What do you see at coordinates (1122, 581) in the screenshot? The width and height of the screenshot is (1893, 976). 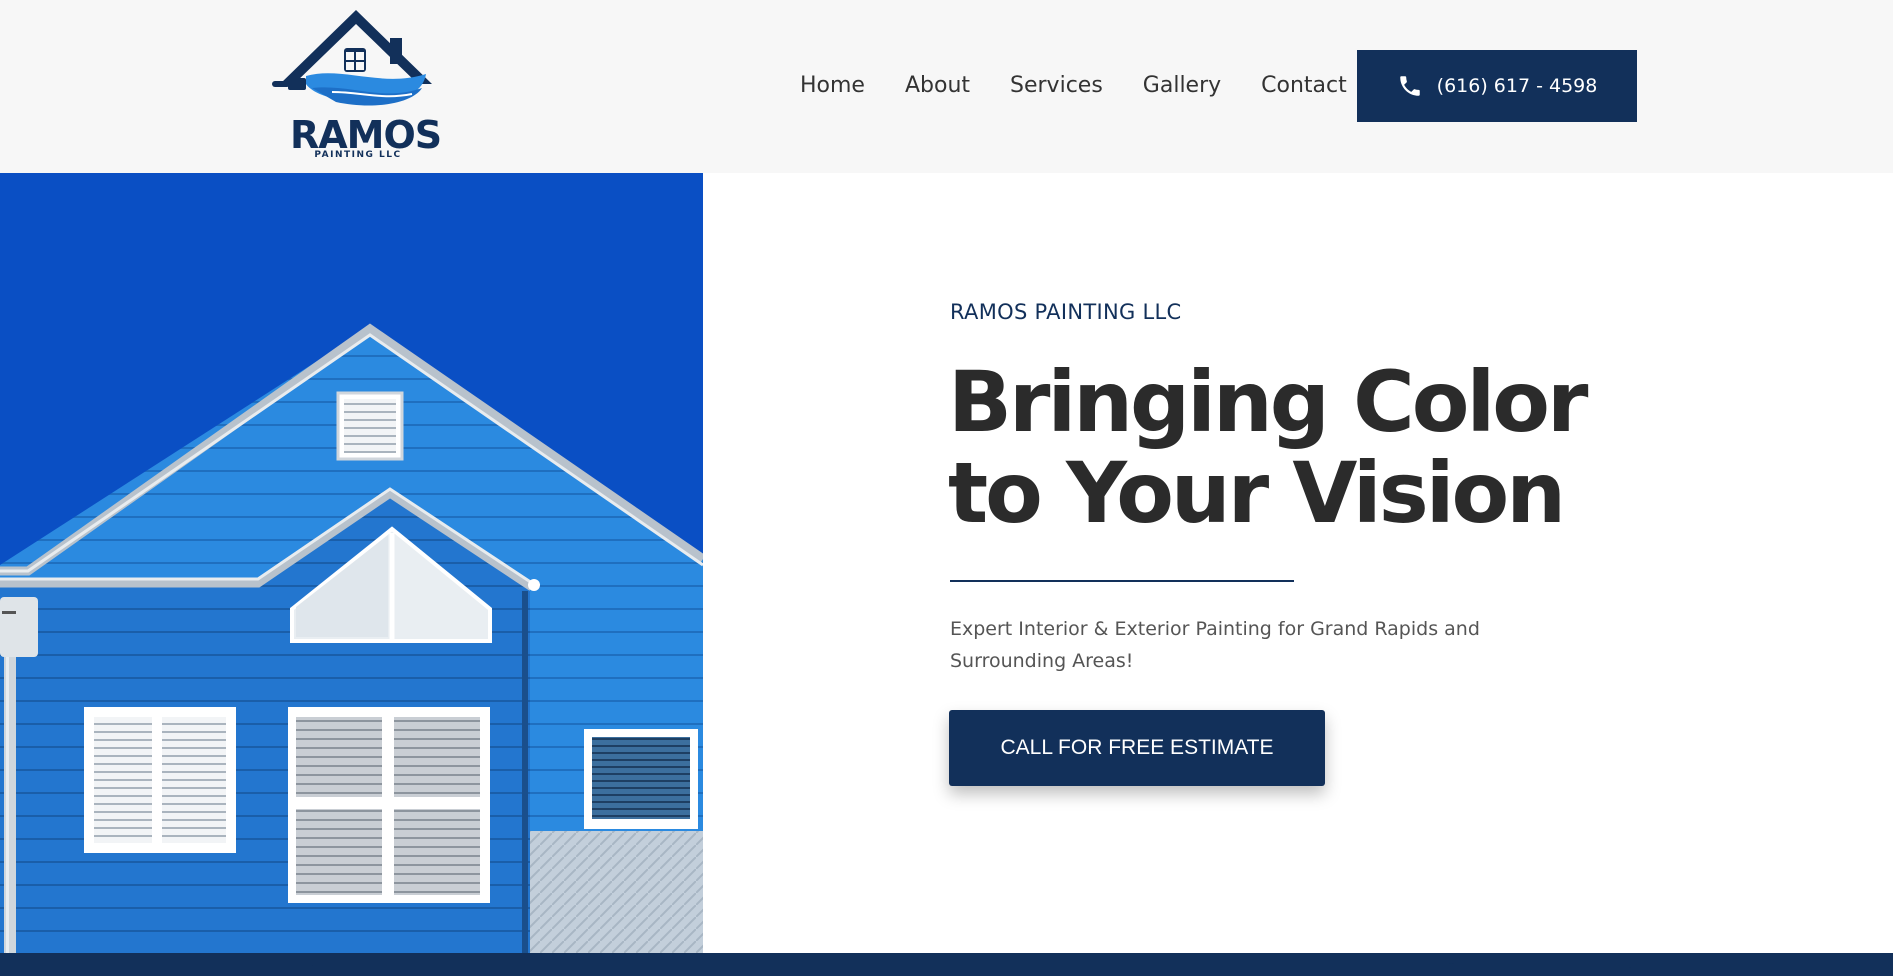 I see `hero-divider` at bounding box center [1122, 581].